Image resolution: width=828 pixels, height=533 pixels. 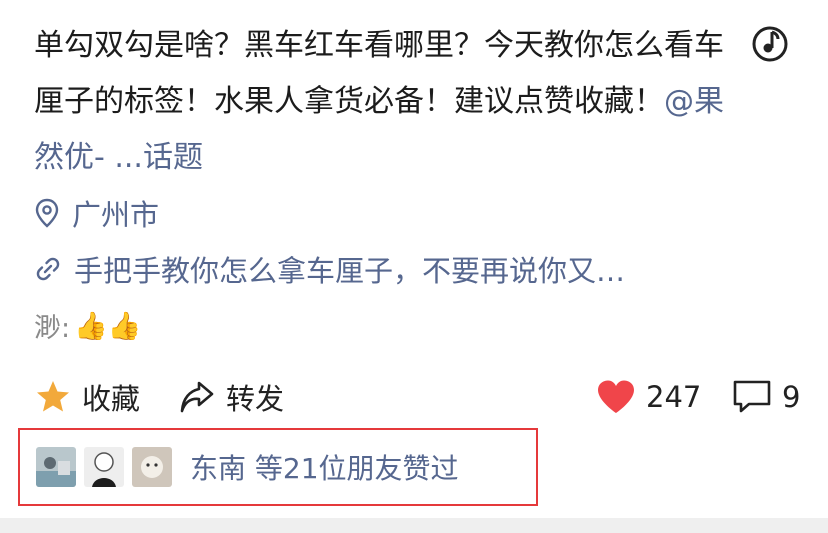 I want to click on action-bar: 收藏 转发 247 9, so click(x=417, y=397).